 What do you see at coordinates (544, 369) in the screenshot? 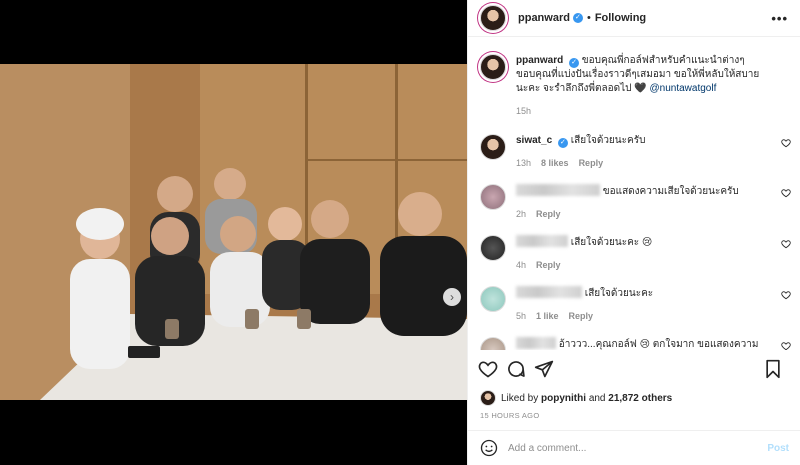
I see `send-plane-icon` at bounding box center [544, 369].